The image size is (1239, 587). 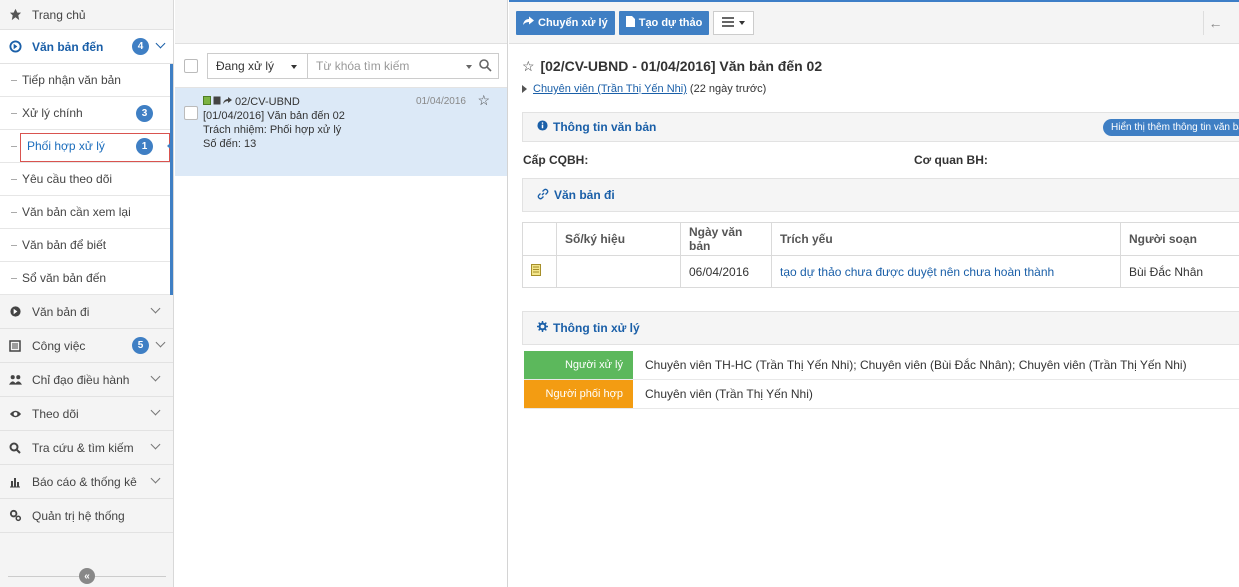 What do you see at coordinates (191, 113) in the screenshot?
I see `row-checkbox` at bounding box center [191, 113].